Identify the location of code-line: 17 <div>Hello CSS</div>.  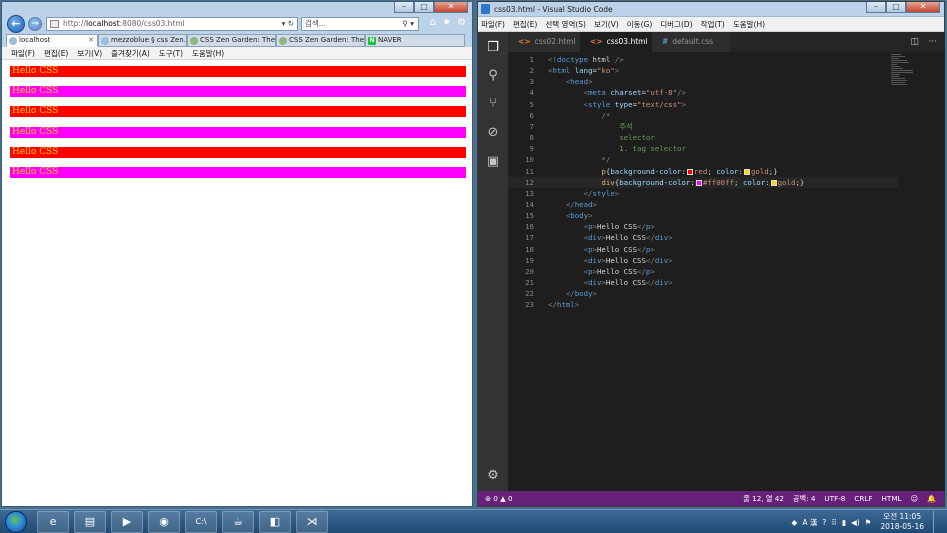
(703, 237).